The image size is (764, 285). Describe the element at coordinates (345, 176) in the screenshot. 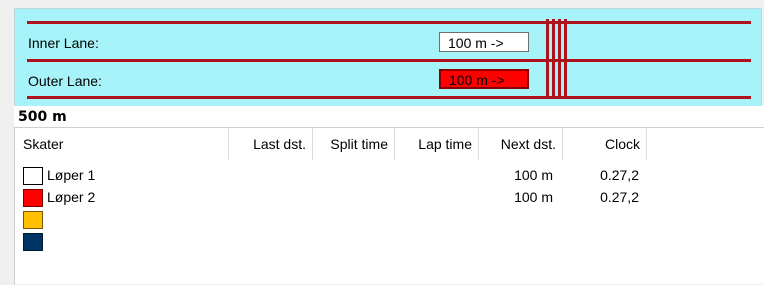

I see `table-row: Løper 1 100 m 0.27,2` at that location.